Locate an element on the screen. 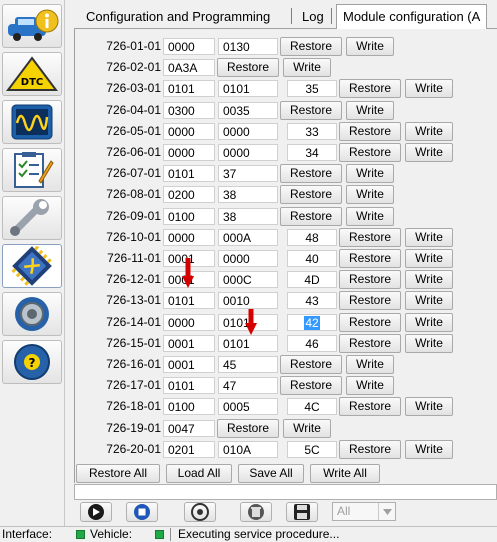 The height and width of the screenshot is (542, 497). chevron-down-icon is located at coordinates (386, 511).